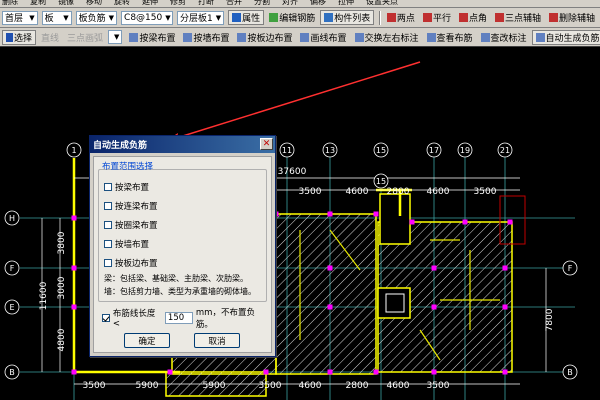 This screenshot has width=600, height=400. What do you see at coordinates (330, 150) in the screenshot?
I see `axis-label: 13` at bounding box center [330, 150].